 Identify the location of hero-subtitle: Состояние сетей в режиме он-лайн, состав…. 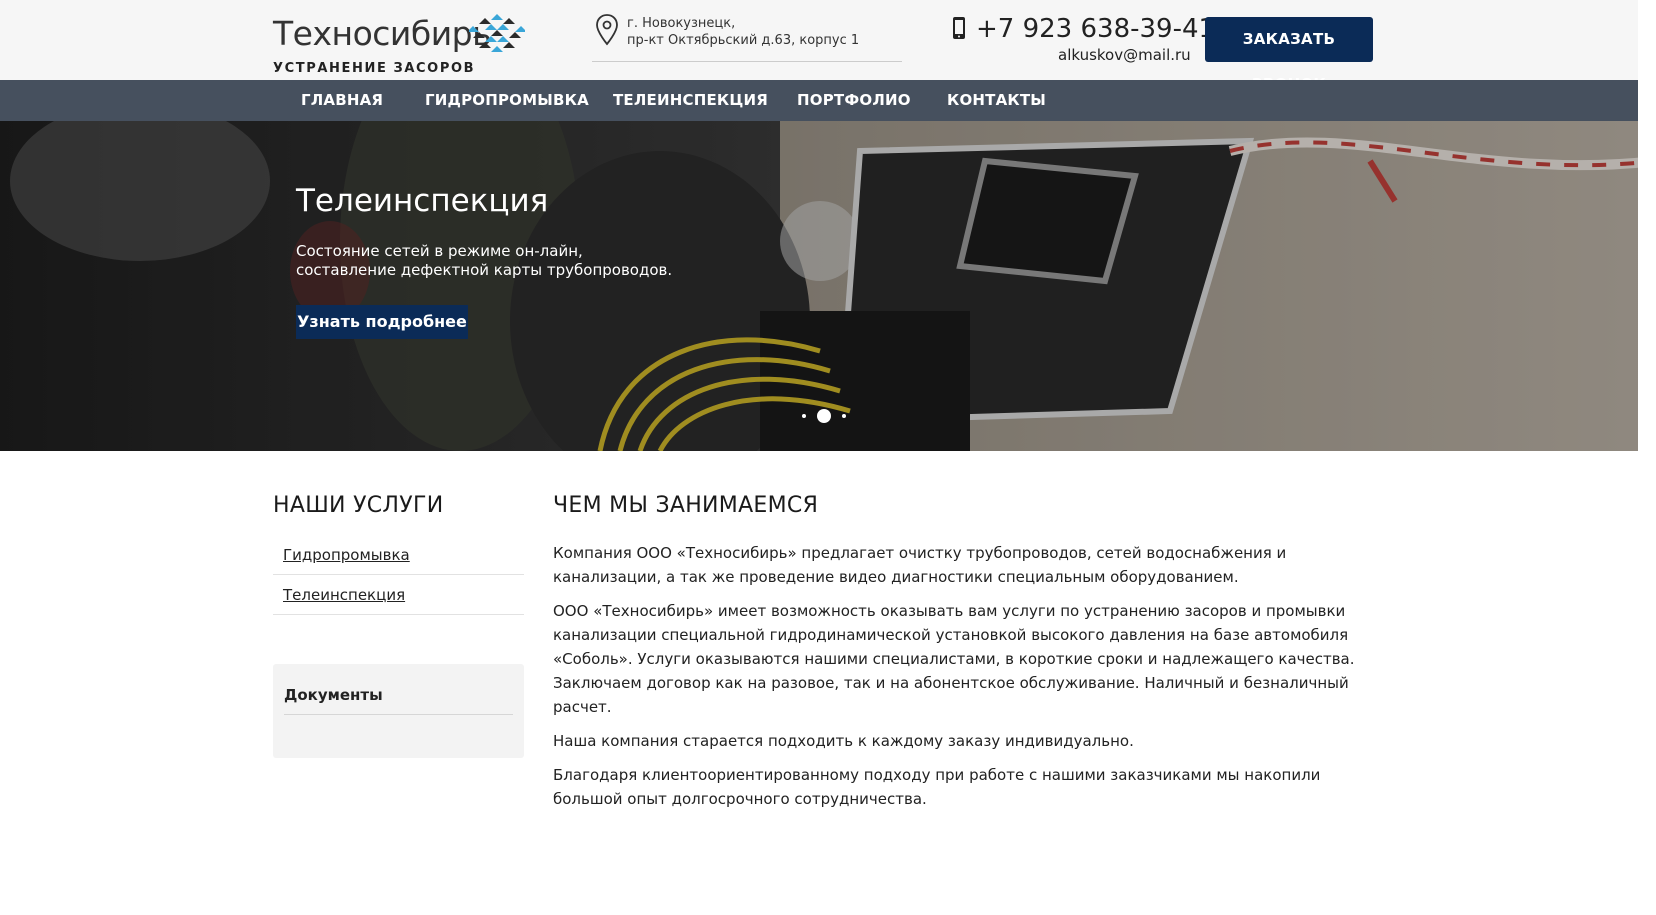
(484, 260).